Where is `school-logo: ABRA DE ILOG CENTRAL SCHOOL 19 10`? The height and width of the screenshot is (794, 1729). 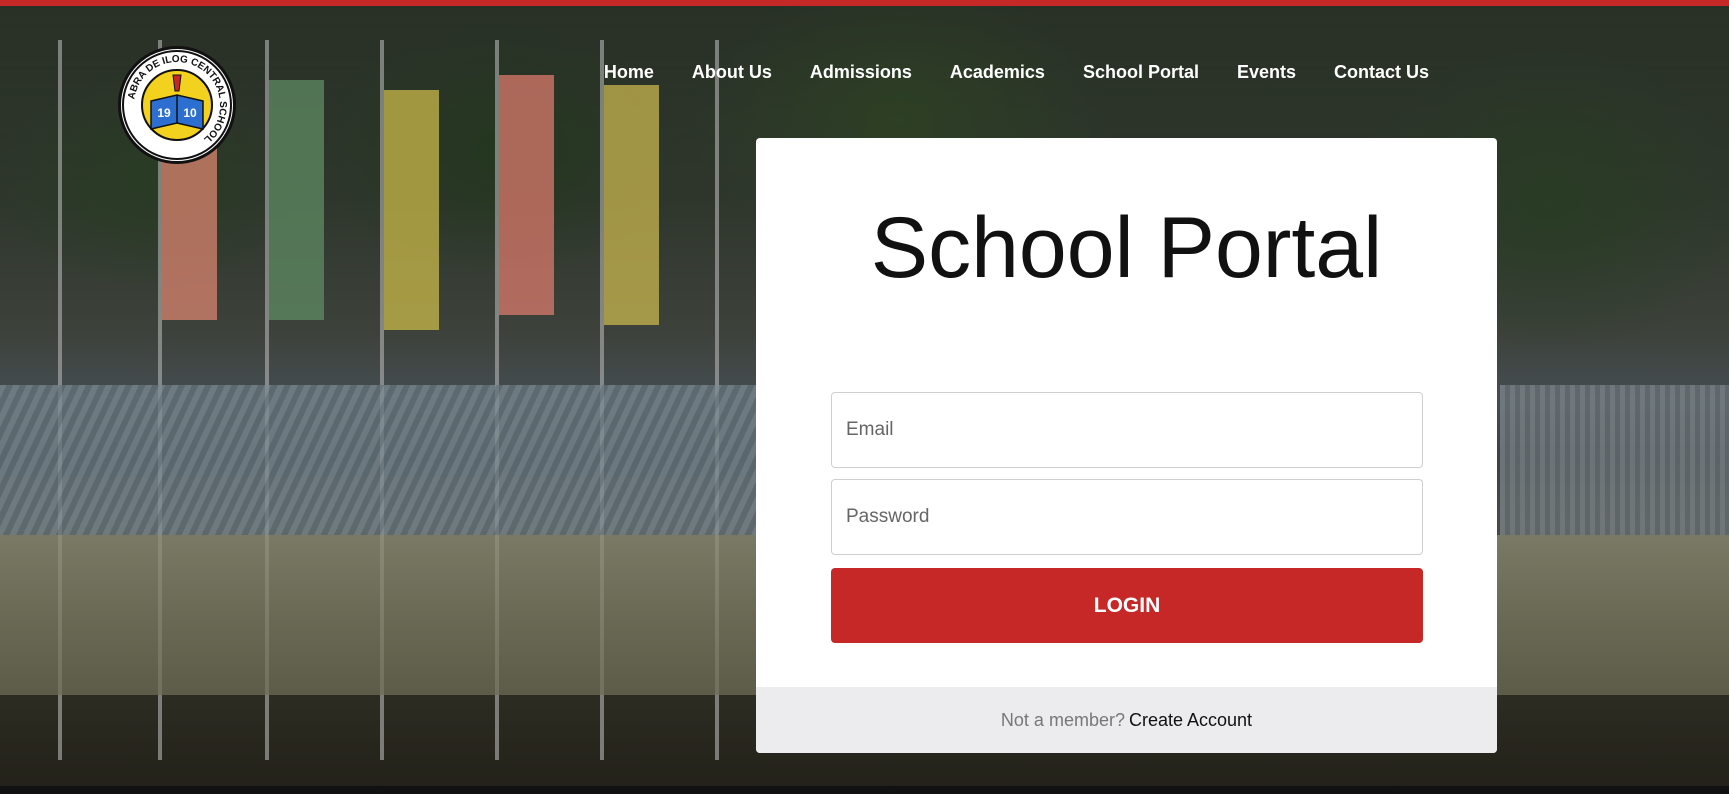 school-logo: ABRA DE ILOG CENTRAL SCHOOL 19 10 is located at coordinates (177, 105).